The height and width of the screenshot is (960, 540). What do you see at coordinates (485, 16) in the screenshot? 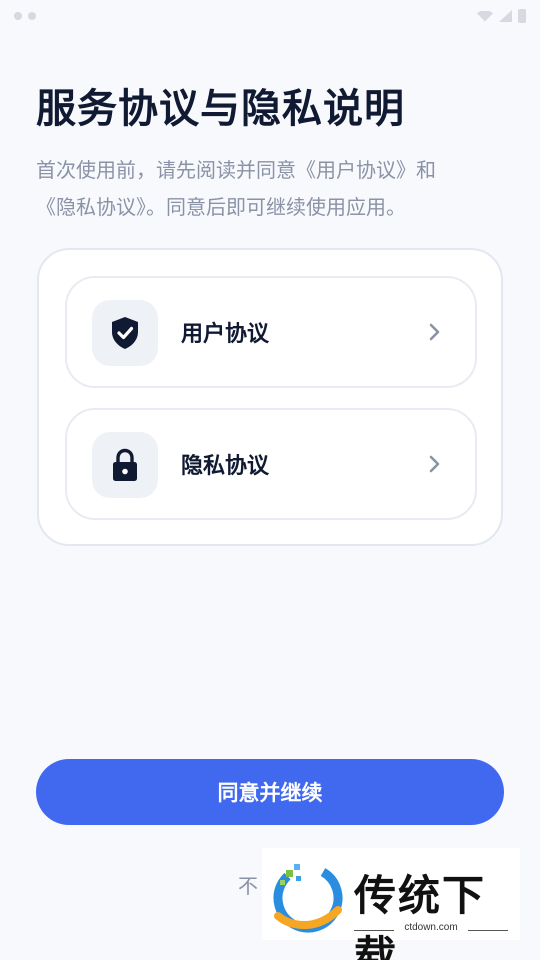
I see `wifi-icon` at bounding box center [485, 16].